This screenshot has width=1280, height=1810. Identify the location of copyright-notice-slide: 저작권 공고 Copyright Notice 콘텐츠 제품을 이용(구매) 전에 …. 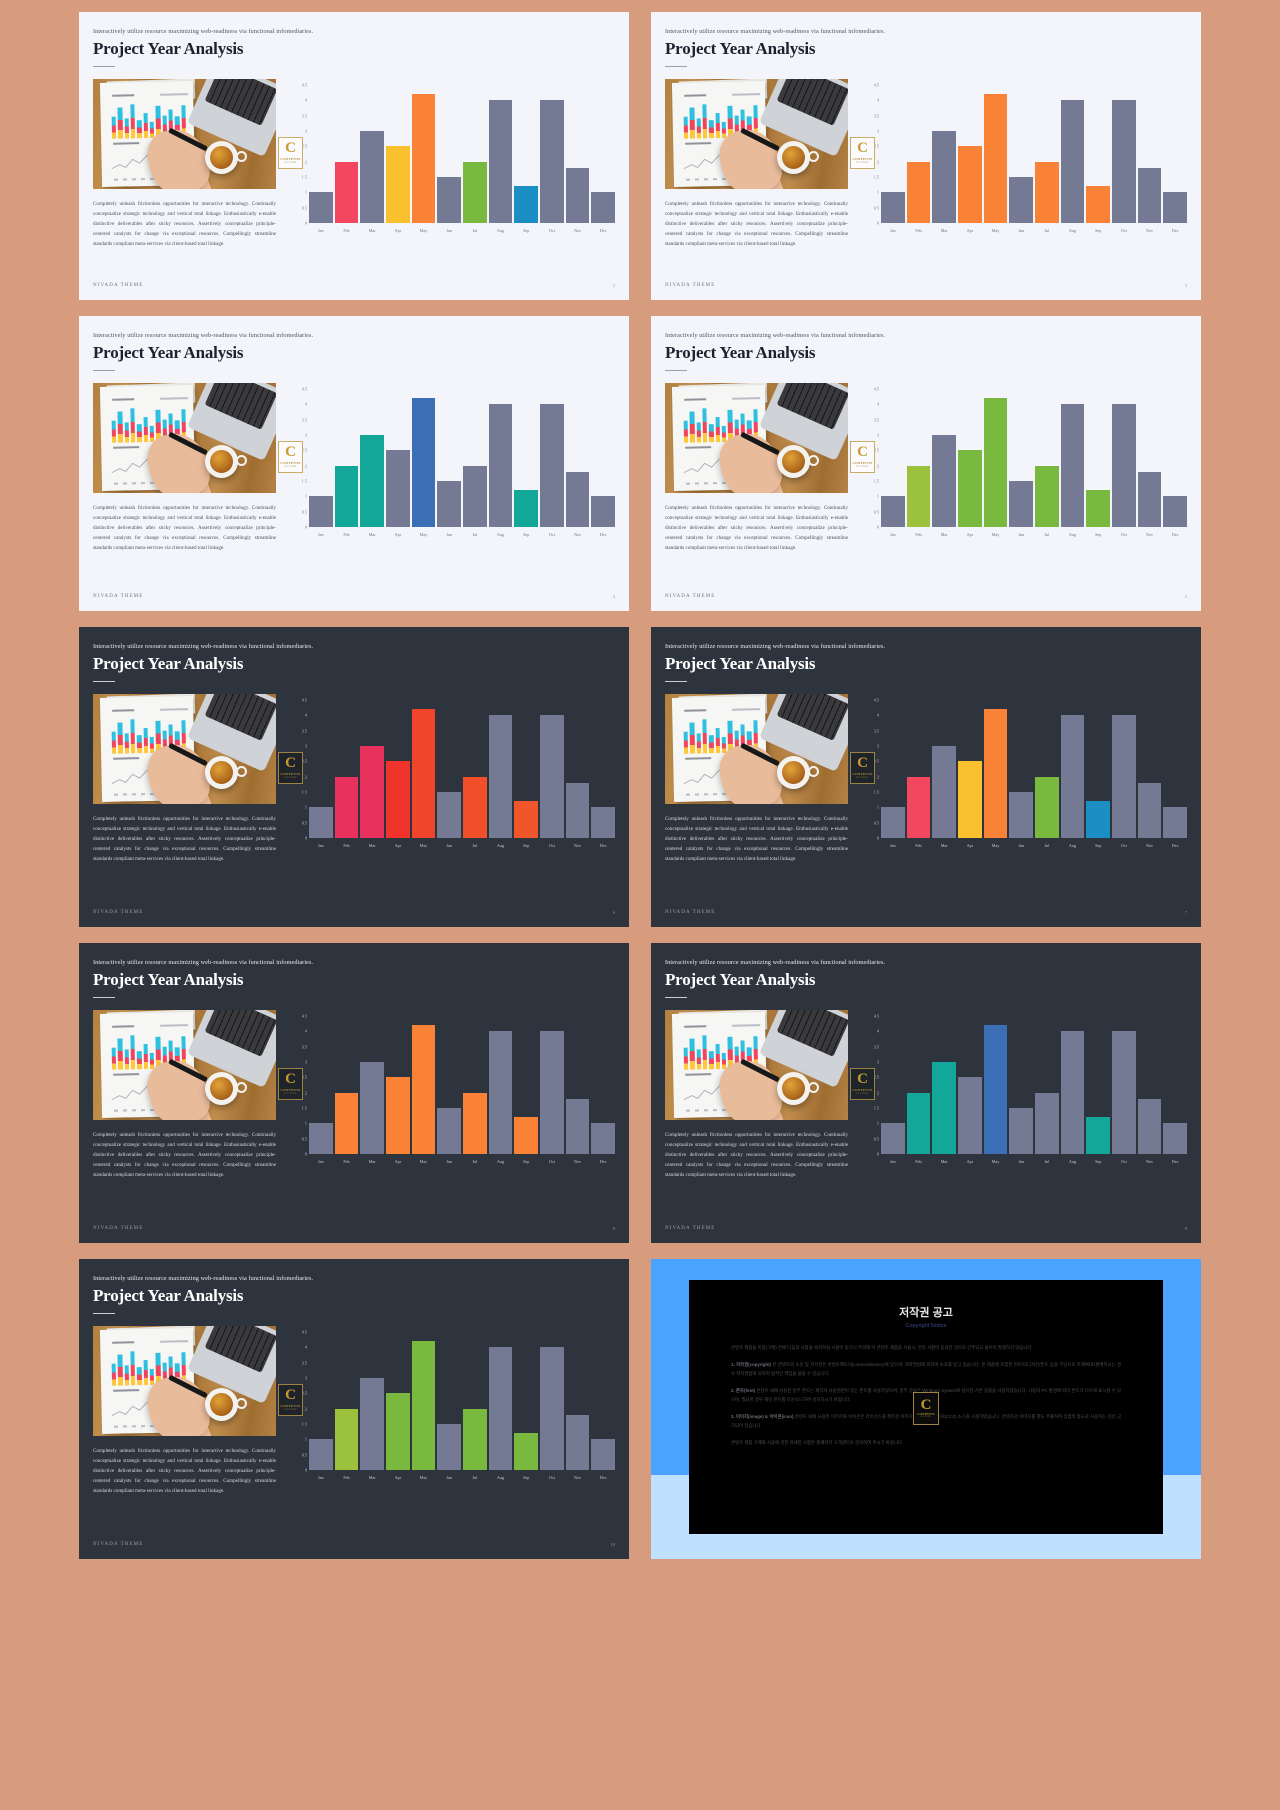
(926, 1409).